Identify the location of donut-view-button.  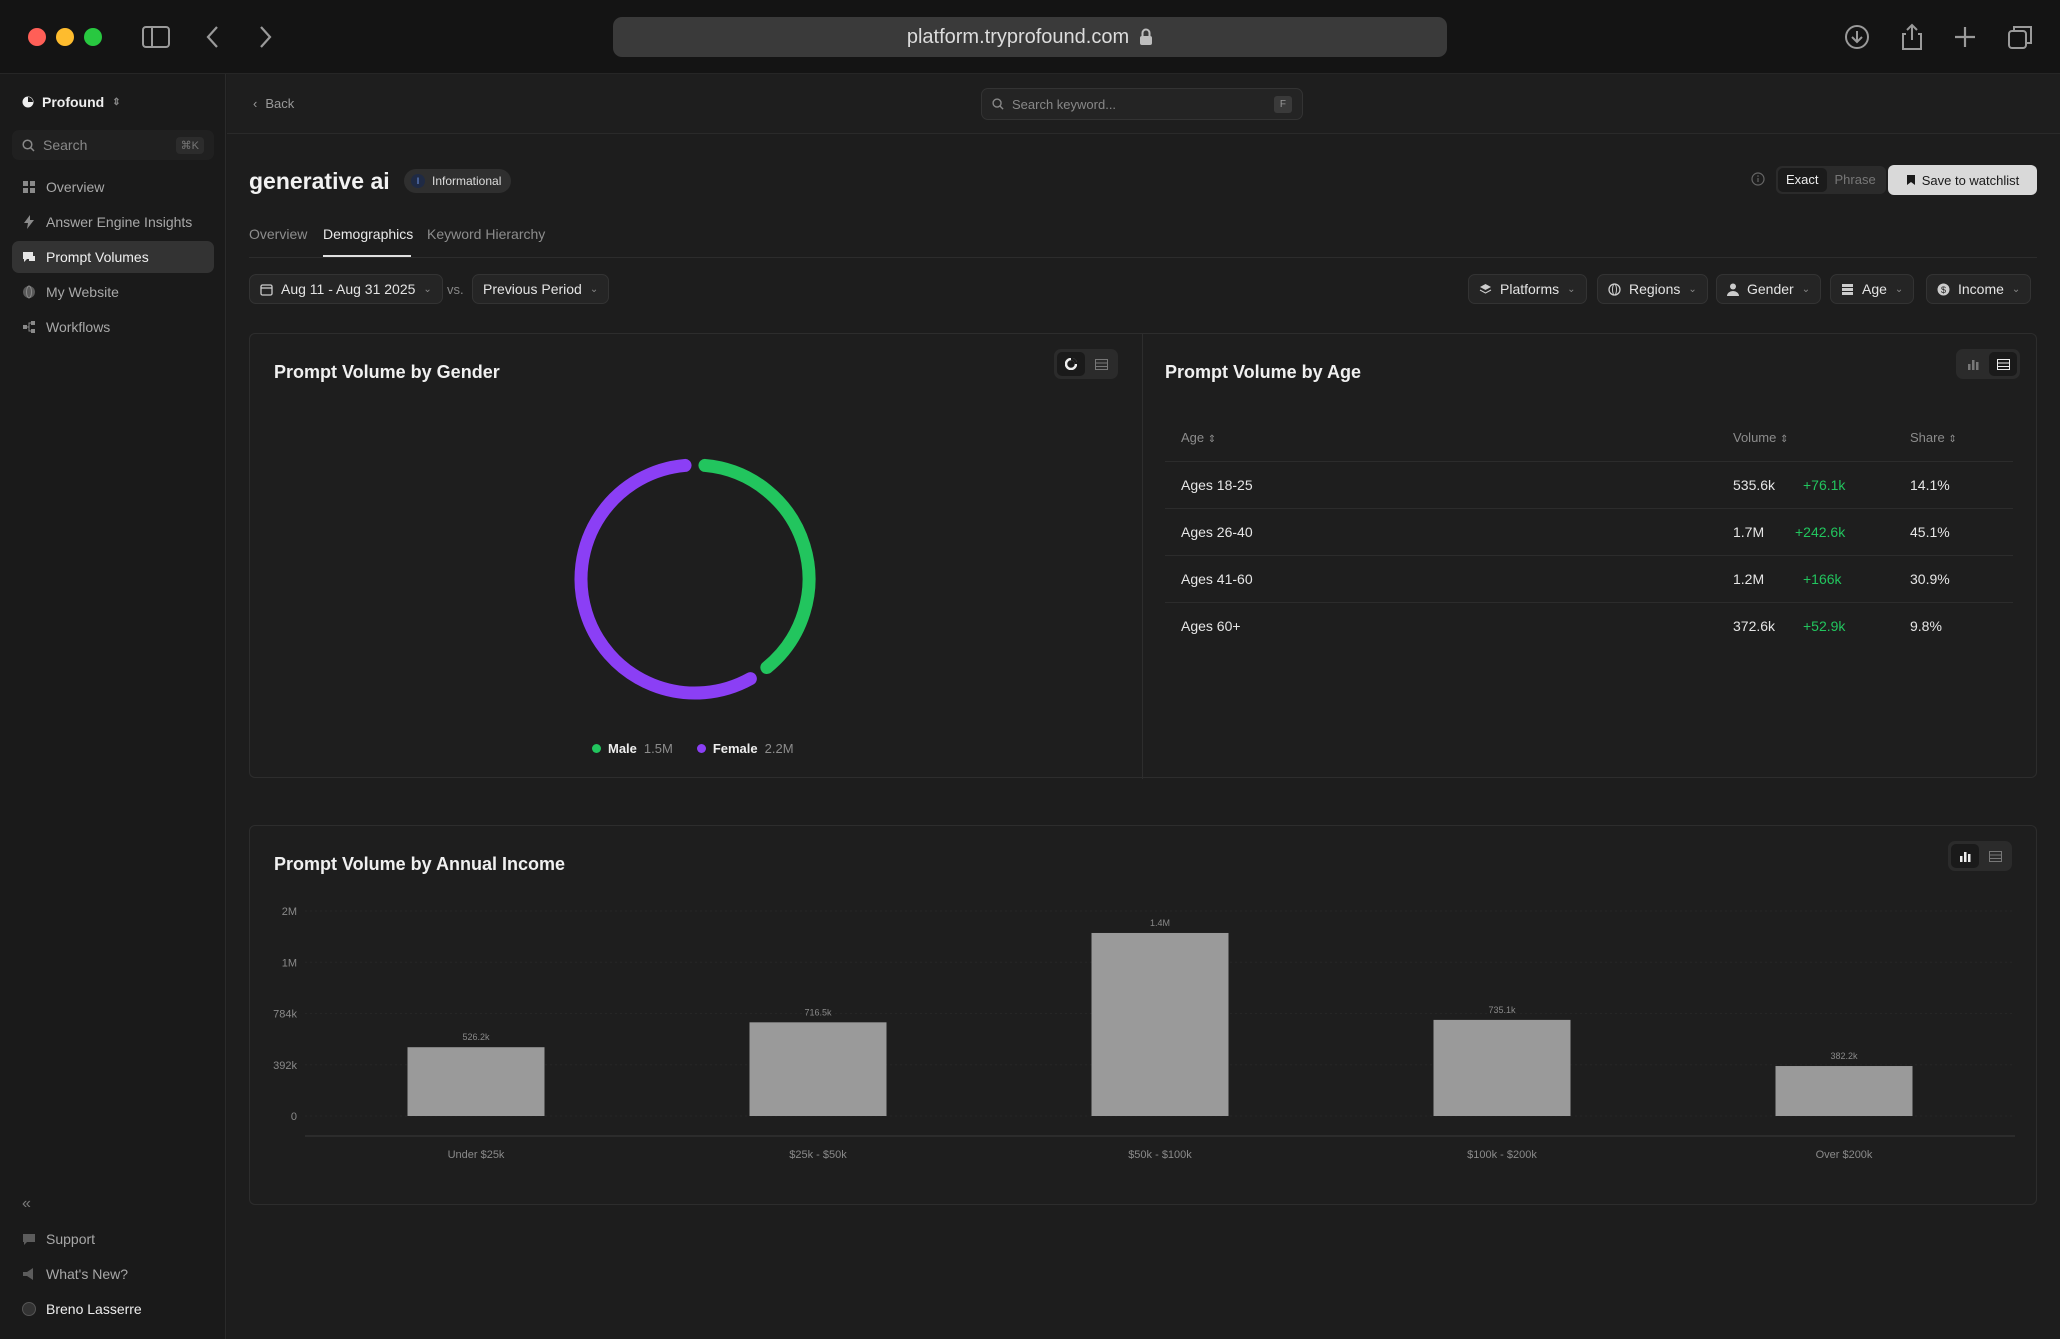
(1071, 364).